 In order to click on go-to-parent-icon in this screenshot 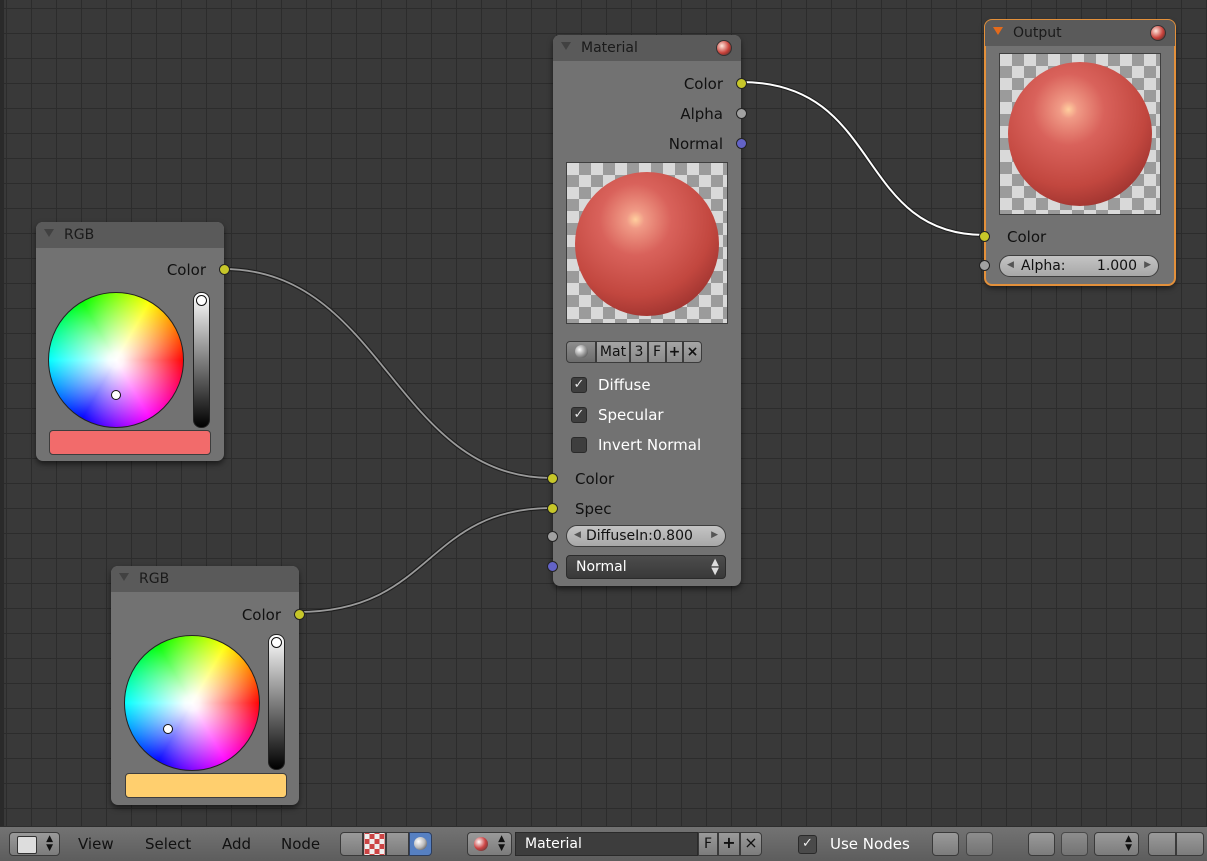, I will do `click(979, 844)`.